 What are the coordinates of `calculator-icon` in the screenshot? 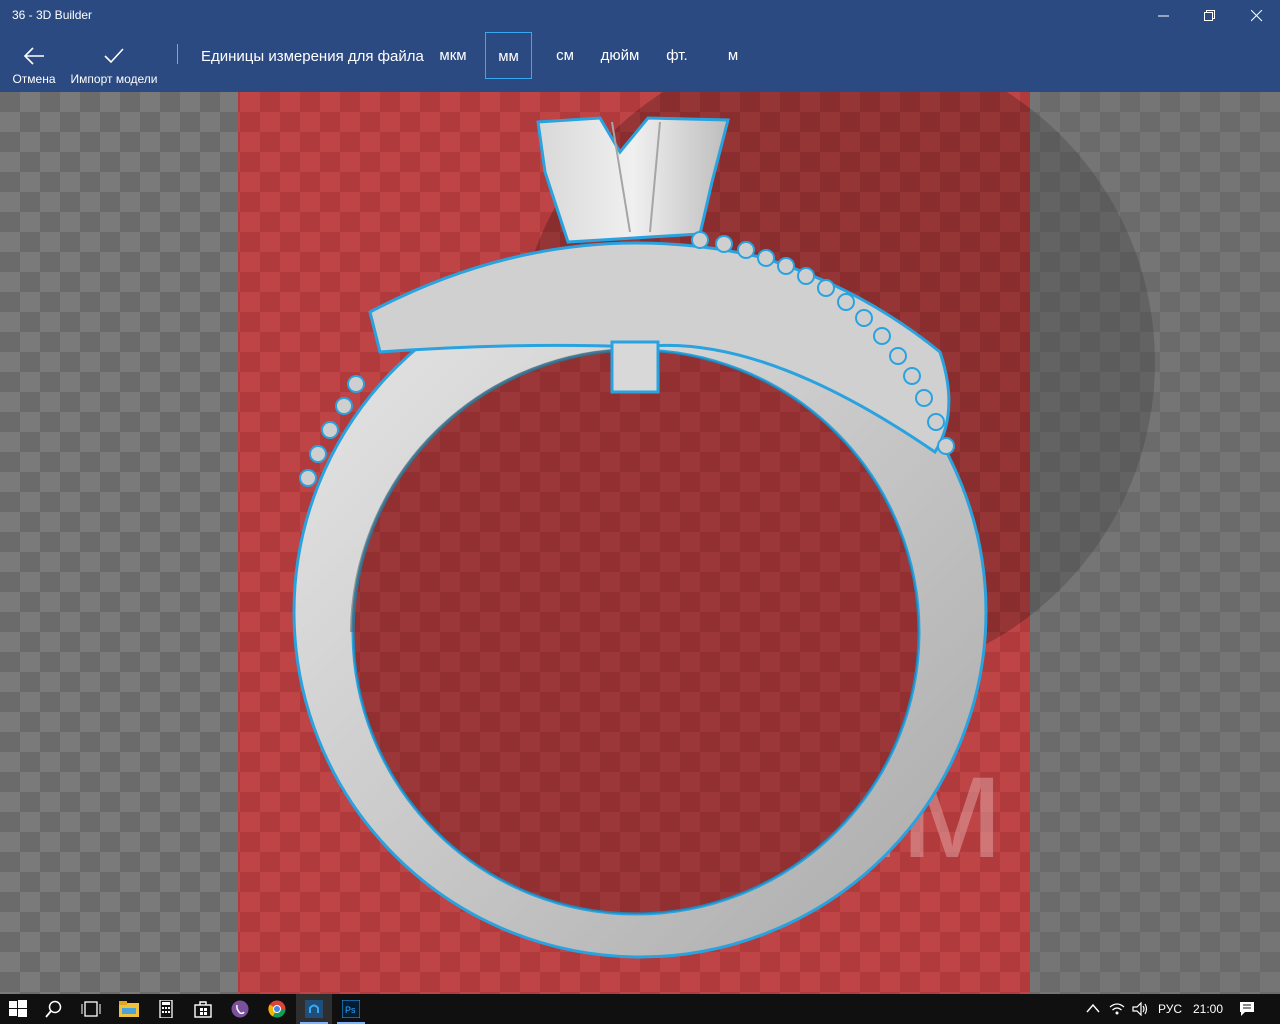 It's located at (166, 1009).